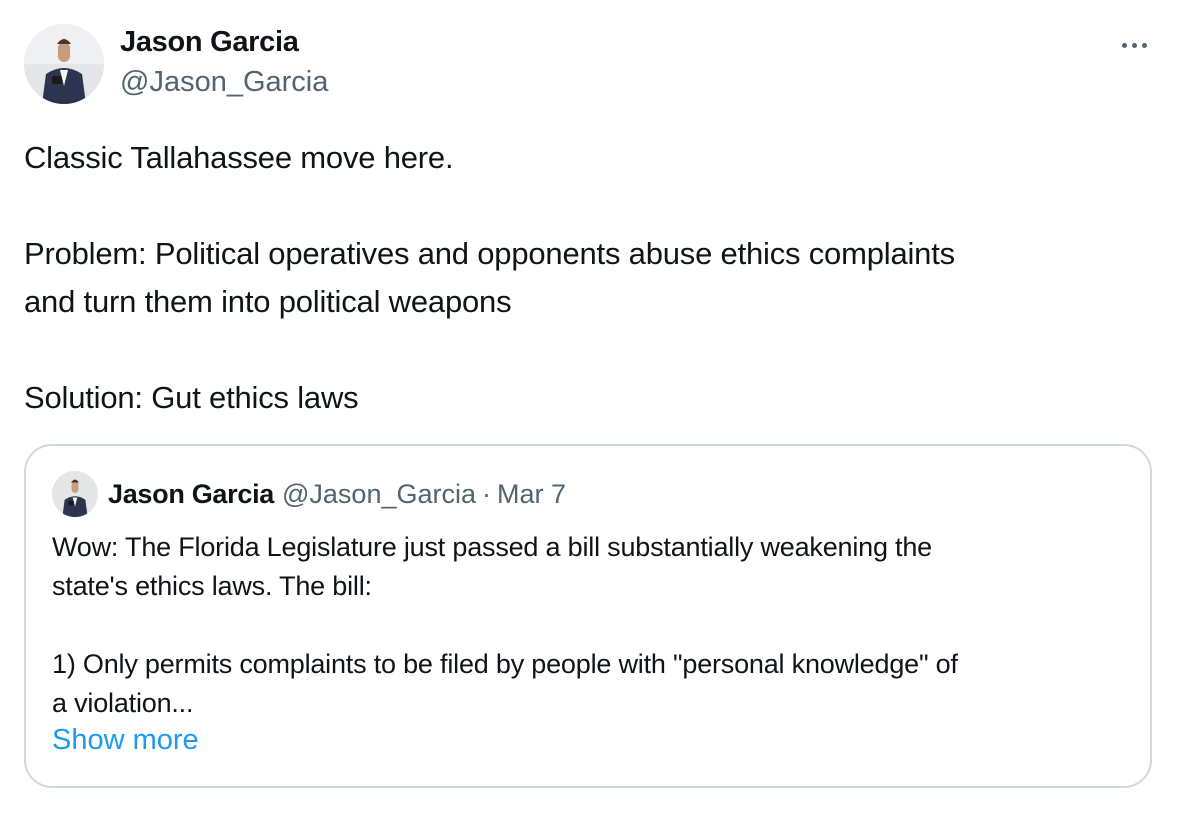 This screenshot has width=1178, height=818. Describe the element at coordinates (191, 493) in the screenshot. I see `quoted-author-name: Jason Garcia` at that location.